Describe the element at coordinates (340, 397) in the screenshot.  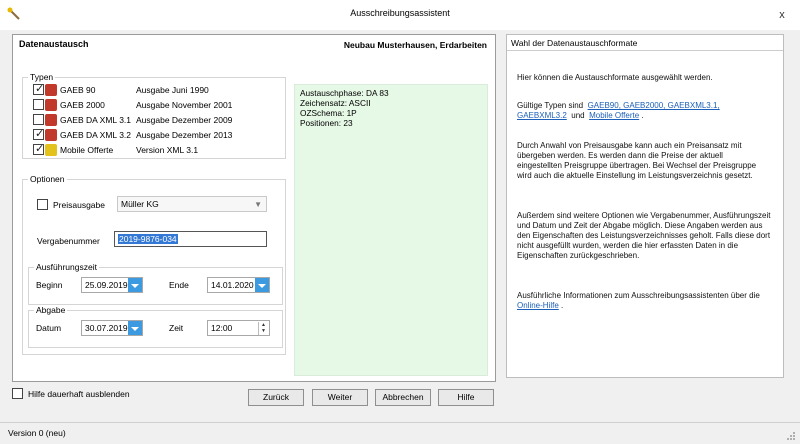
I see `next-button: Weiter` at that location.